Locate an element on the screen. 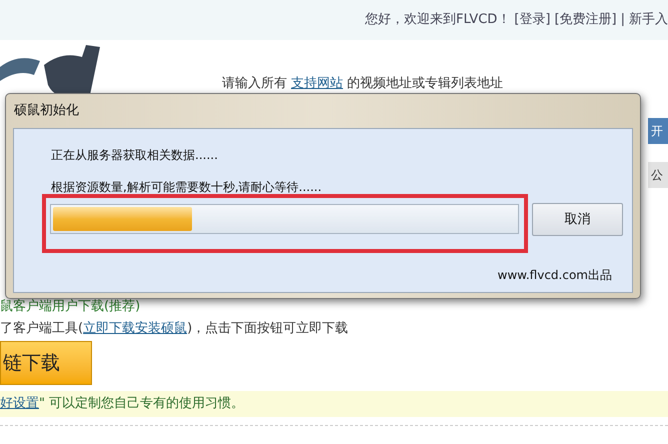 The width and height of the screenshot is (668, 444). prompt-text: 请输入所有 is located at coordinates (254, 84).